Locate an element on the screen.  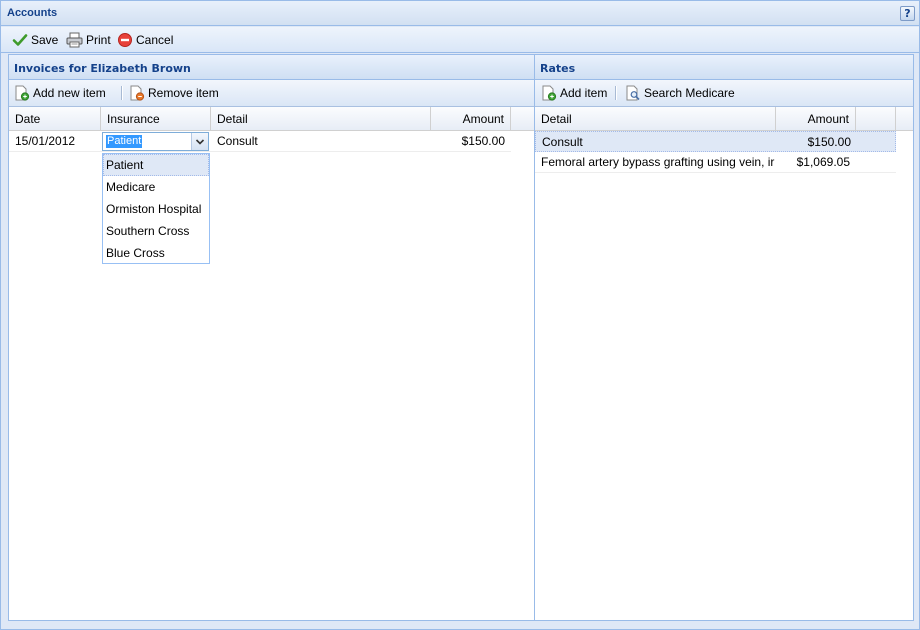
save-label: Save is located at coordinates (45, 40).